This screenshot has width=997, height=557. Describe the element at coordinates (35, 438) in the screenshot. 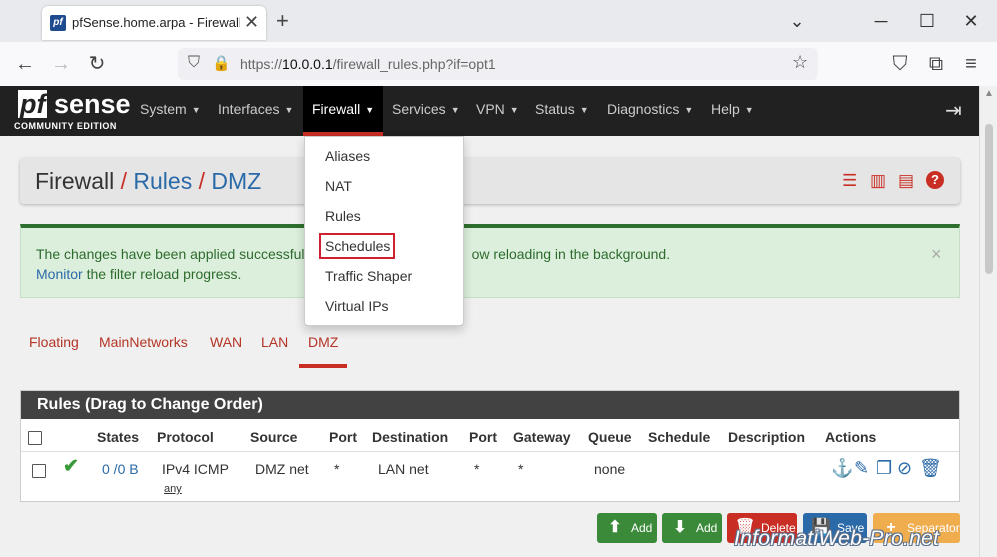

I see `select-all-checkbox` at that location.